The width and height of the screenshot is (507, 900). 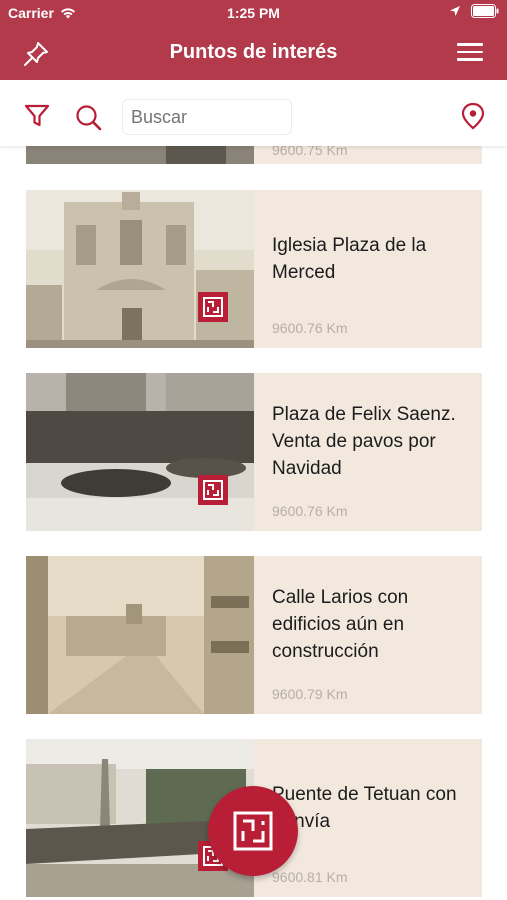 I want to click on status-right, so click(x=474, y=11).